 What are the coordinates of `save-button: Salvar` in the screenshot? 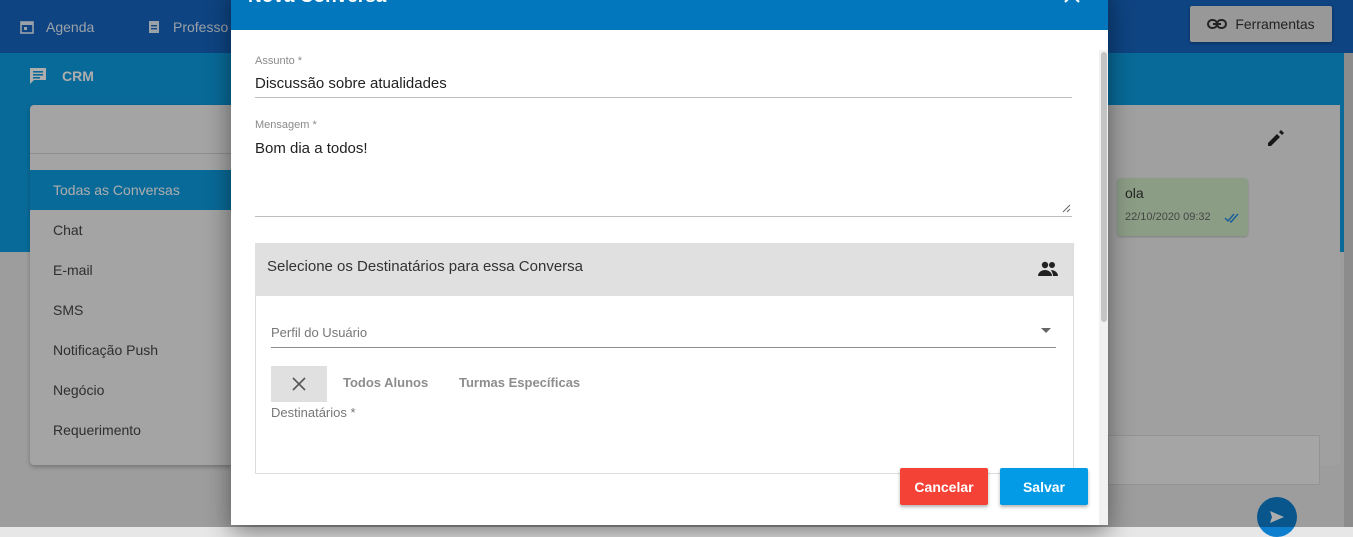 It's located at (1044, 486).